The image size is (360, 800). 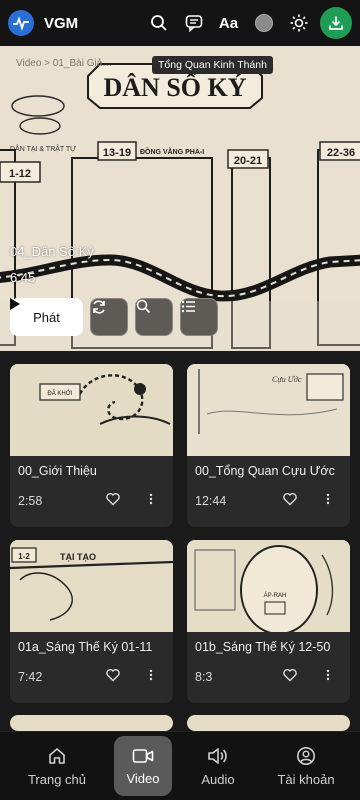 I want to click on shuffle-button, so click(x=109, y=317).